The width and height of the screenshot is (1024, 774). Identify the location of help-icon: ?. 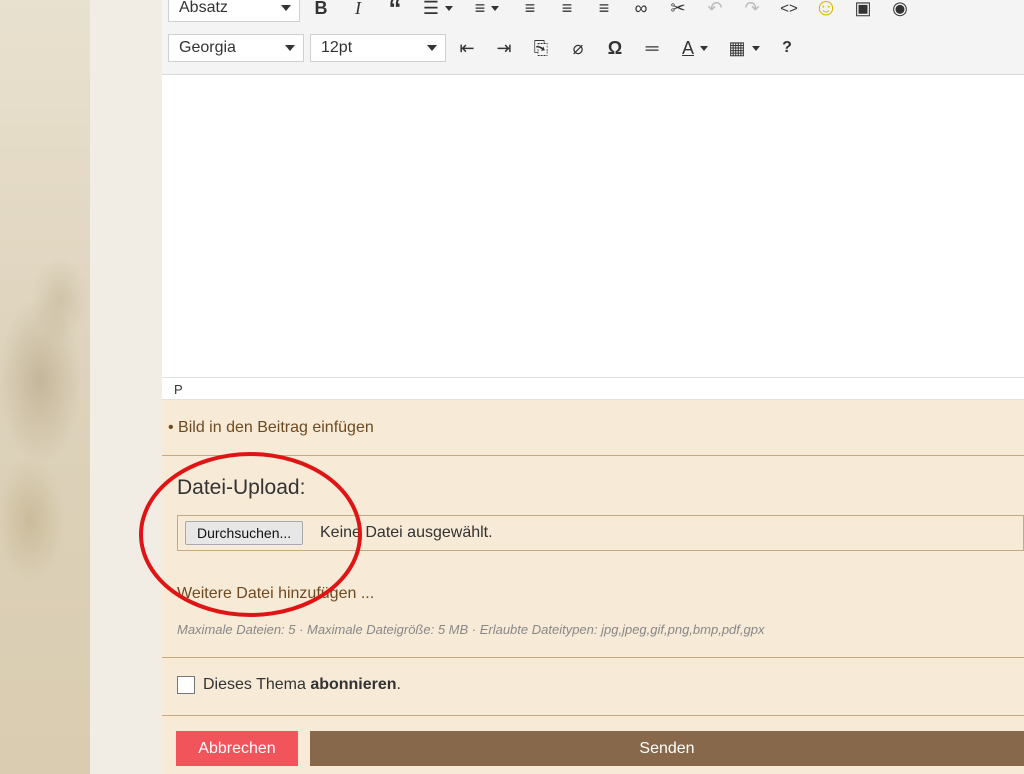
(787, 48).